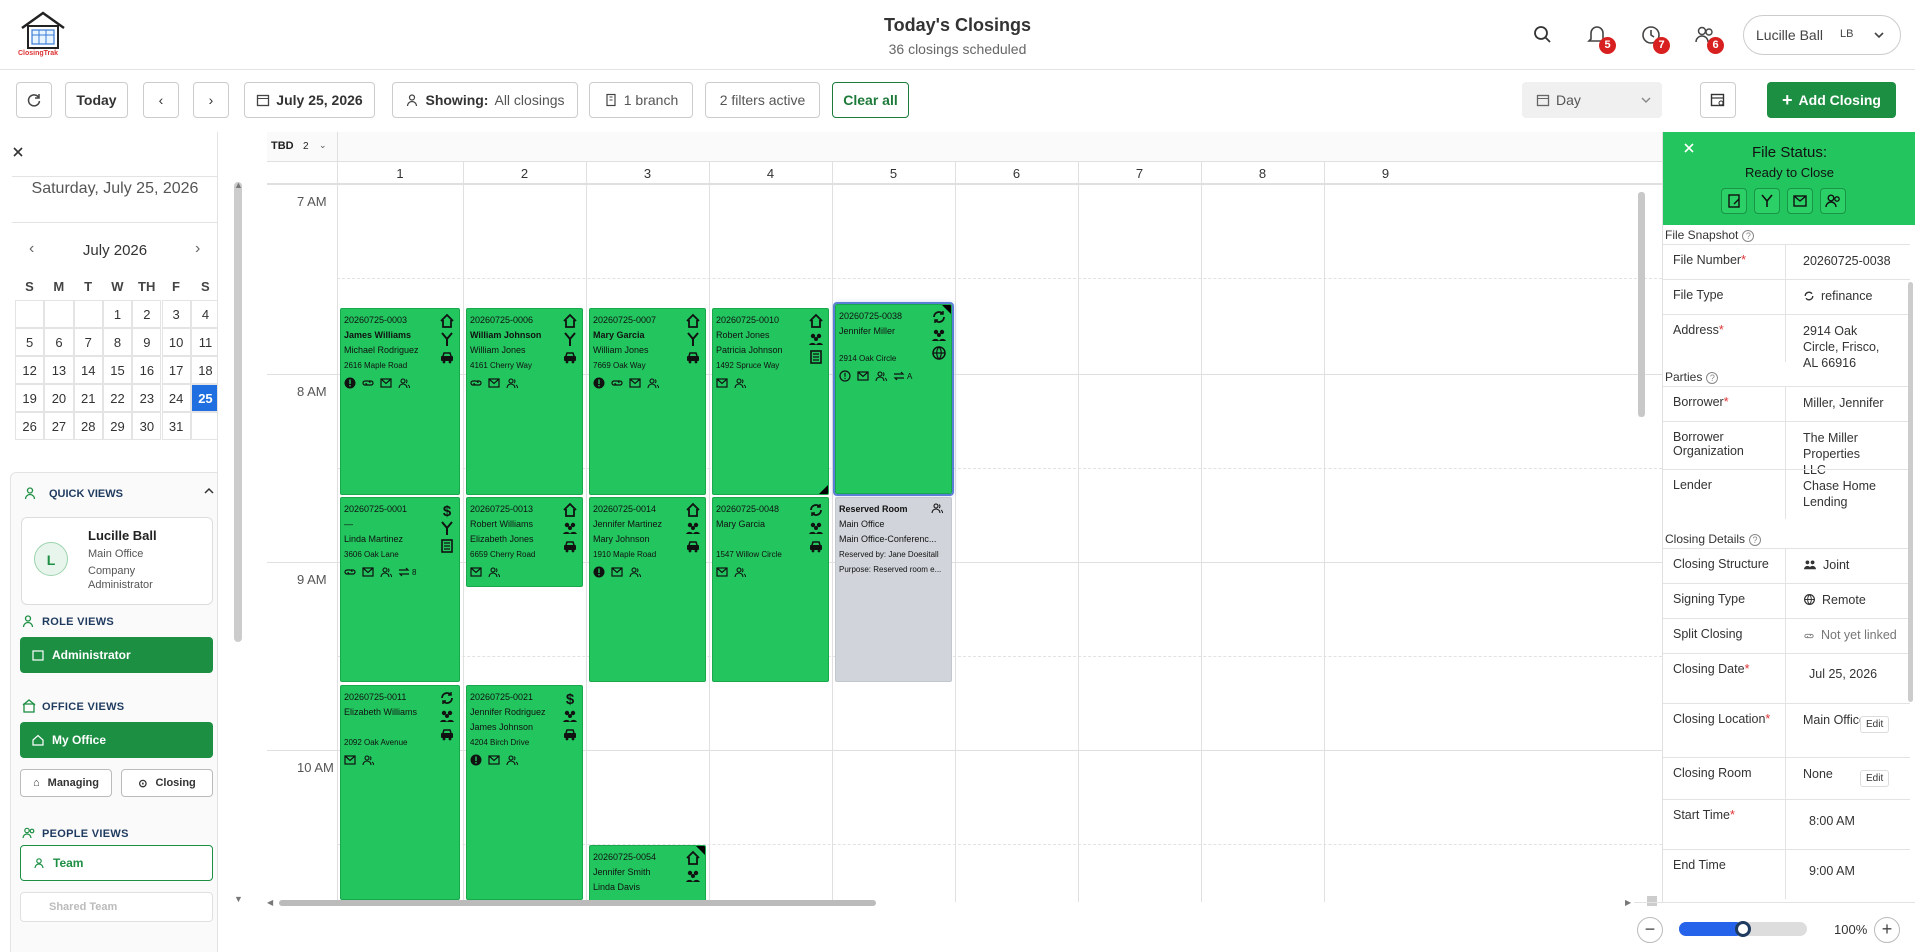 The height and width of the screenshot is (952, 1915). Describe the element at coordinates (1910, 492) in the screenshot. I see `panel-scrollbar` at that location.